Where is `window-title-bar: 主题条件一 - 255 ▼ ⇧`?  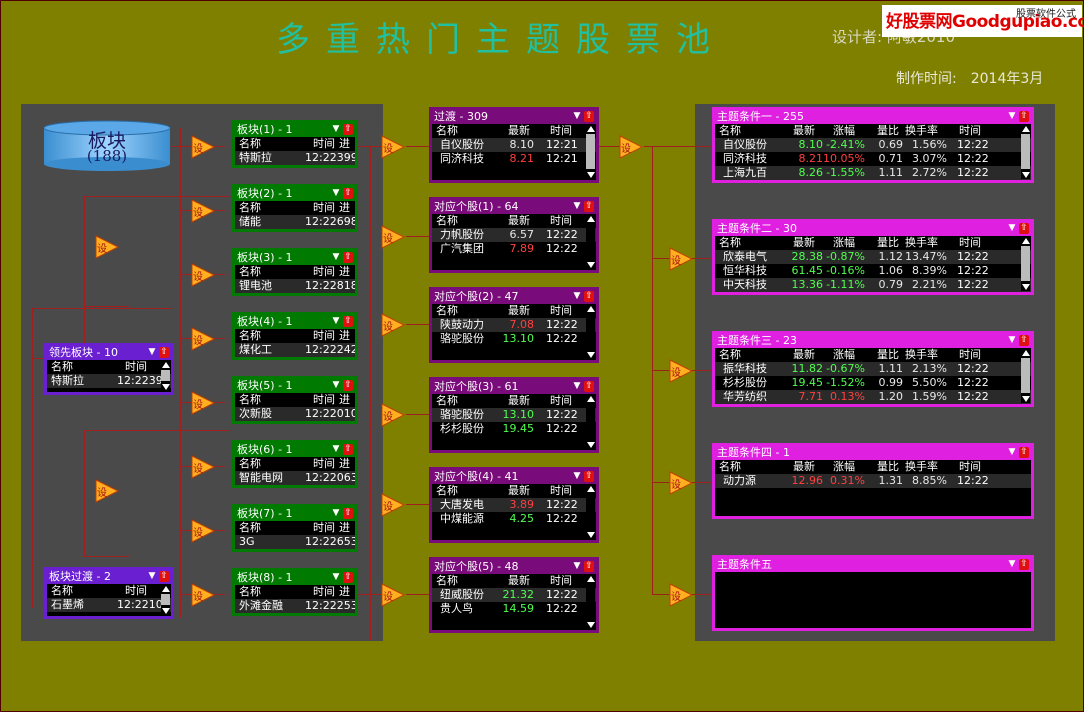
window-title-bar: 主题条件一 - 255 ▼ ⇧ is located at coordinates (873, 117).